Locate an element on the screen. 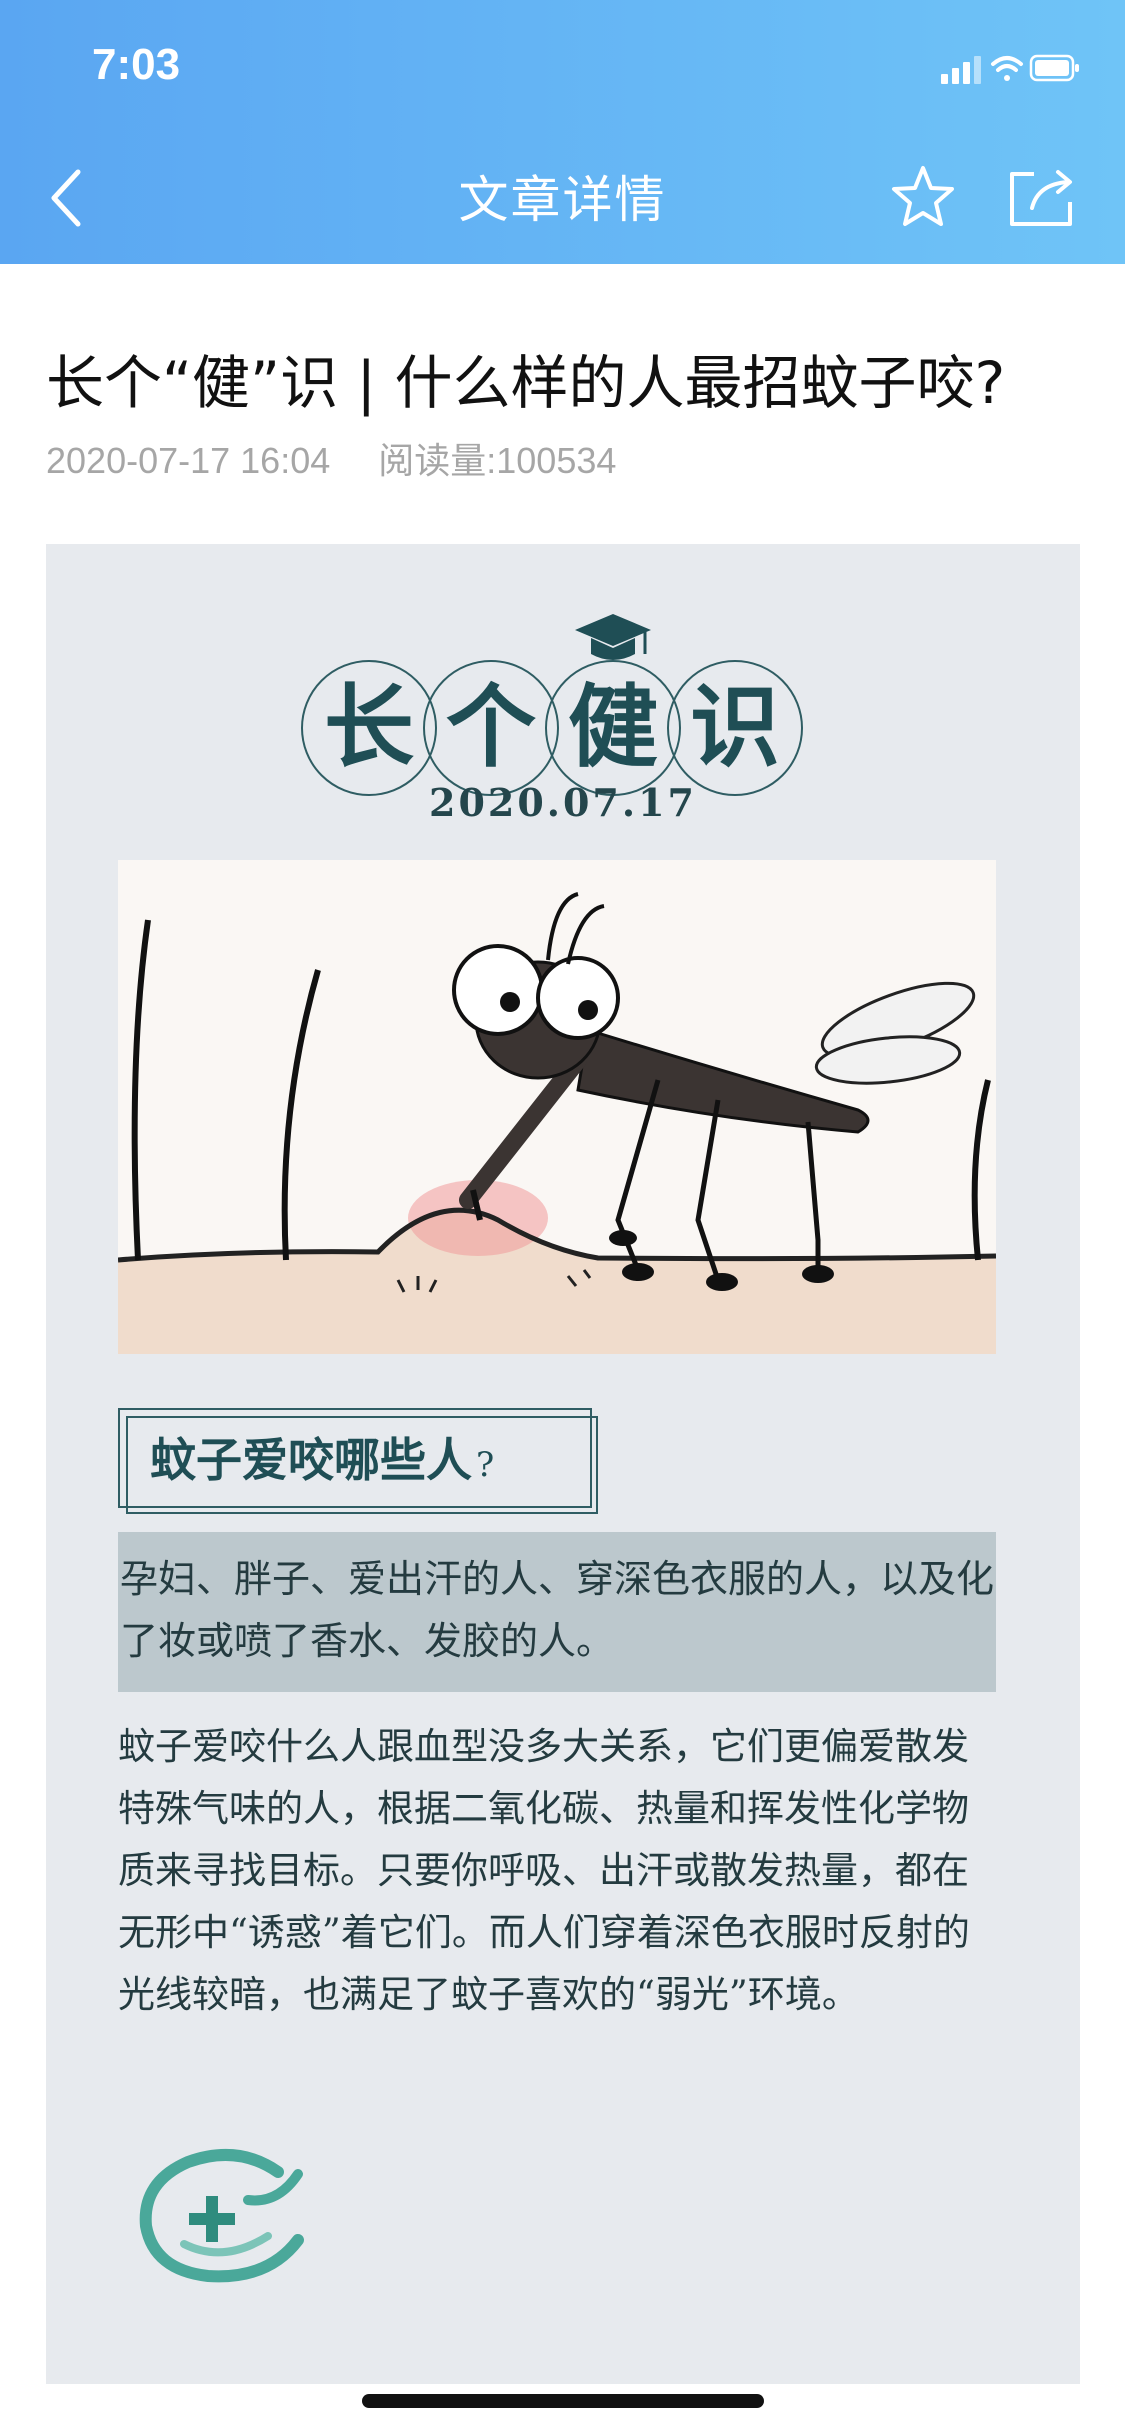 The height and width of the screenshot is (2436, 1125). highlight-block: 孕妇、胖子、爱出汗的人、穿深色衣服的人，以及化了妆或喷了香水、发胶的人。 is located at coordinates (557, 1612).